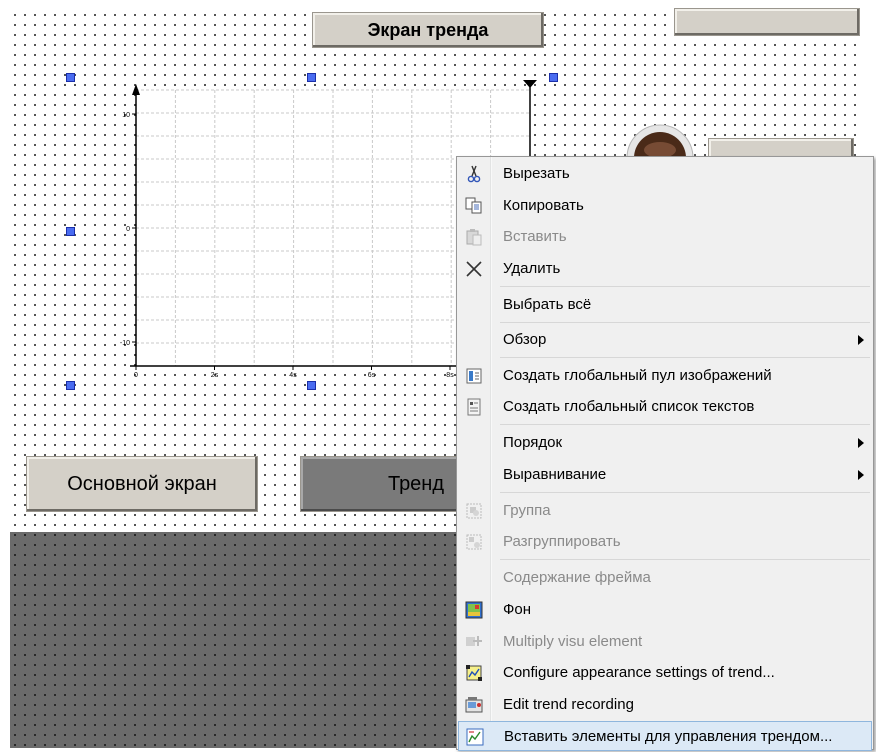 The height and width of the screenshot is (752, 876). What do you see at coordinates (474, 673) in the screenshot?
I see `trend-config-icon` at bounding box center [474, 673].